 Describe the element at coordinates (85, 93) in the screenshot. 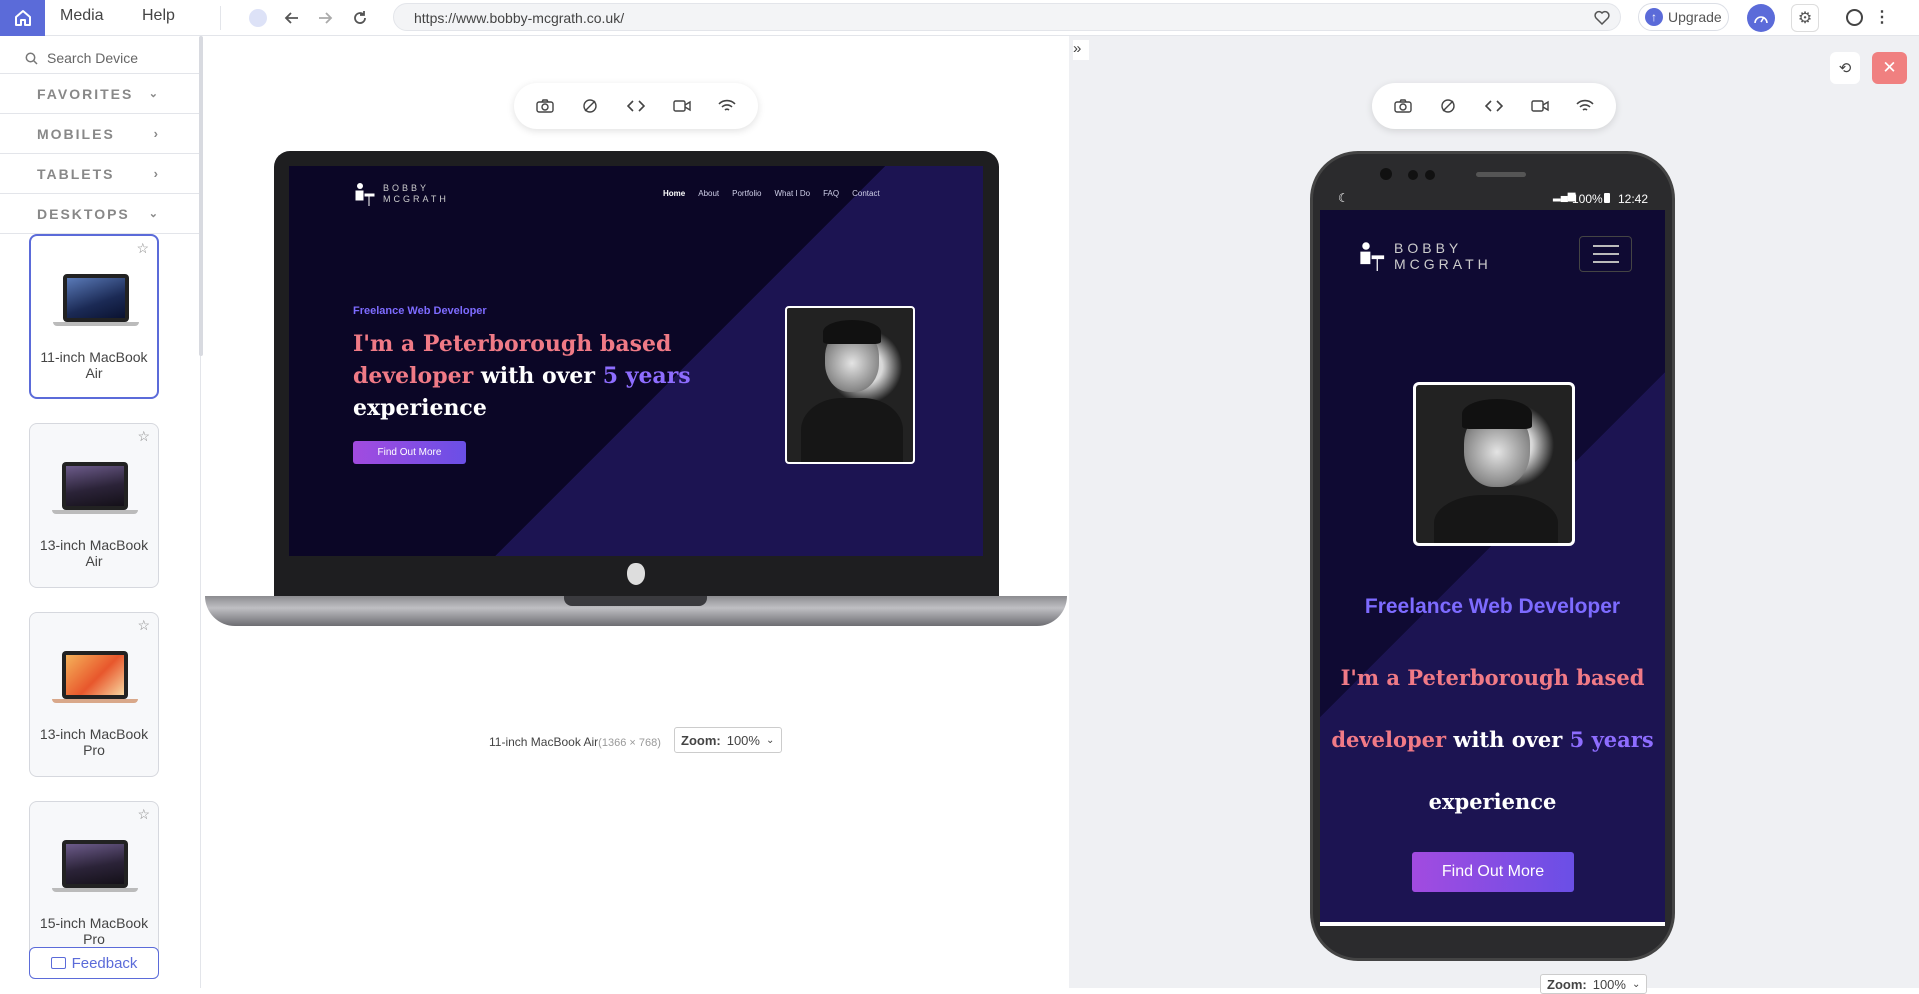

I see `category-label: FAVORITES` at that location.